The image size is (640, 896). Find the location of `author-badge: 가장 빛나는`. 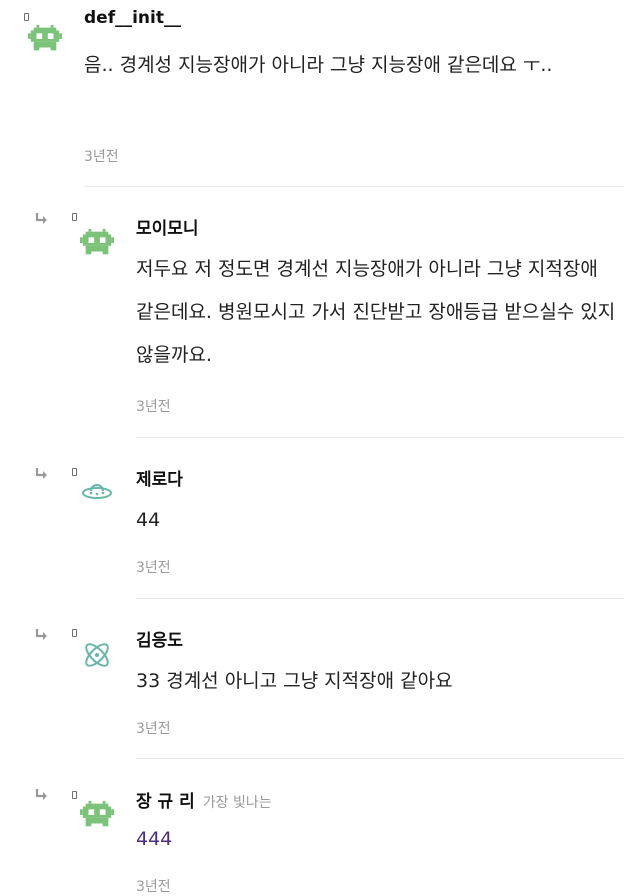

author-badge: 가장 빛나는 is located at coordinates (237, 803).